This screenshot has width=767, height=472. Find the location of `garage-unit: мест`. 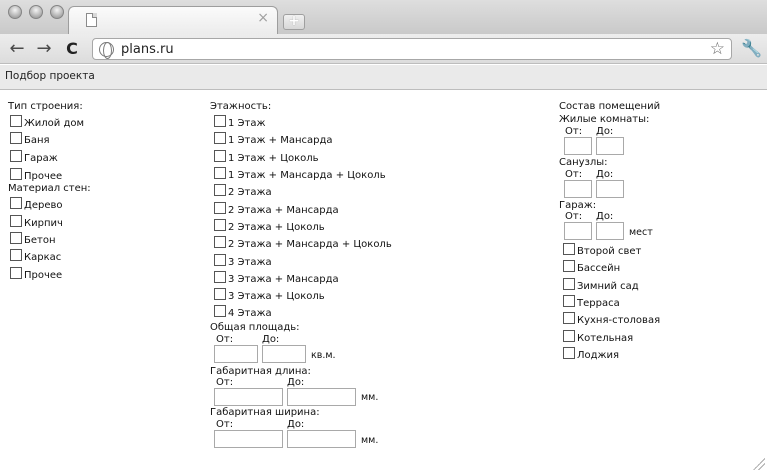

garage-unit: мест is located at coordinates (641, 232).